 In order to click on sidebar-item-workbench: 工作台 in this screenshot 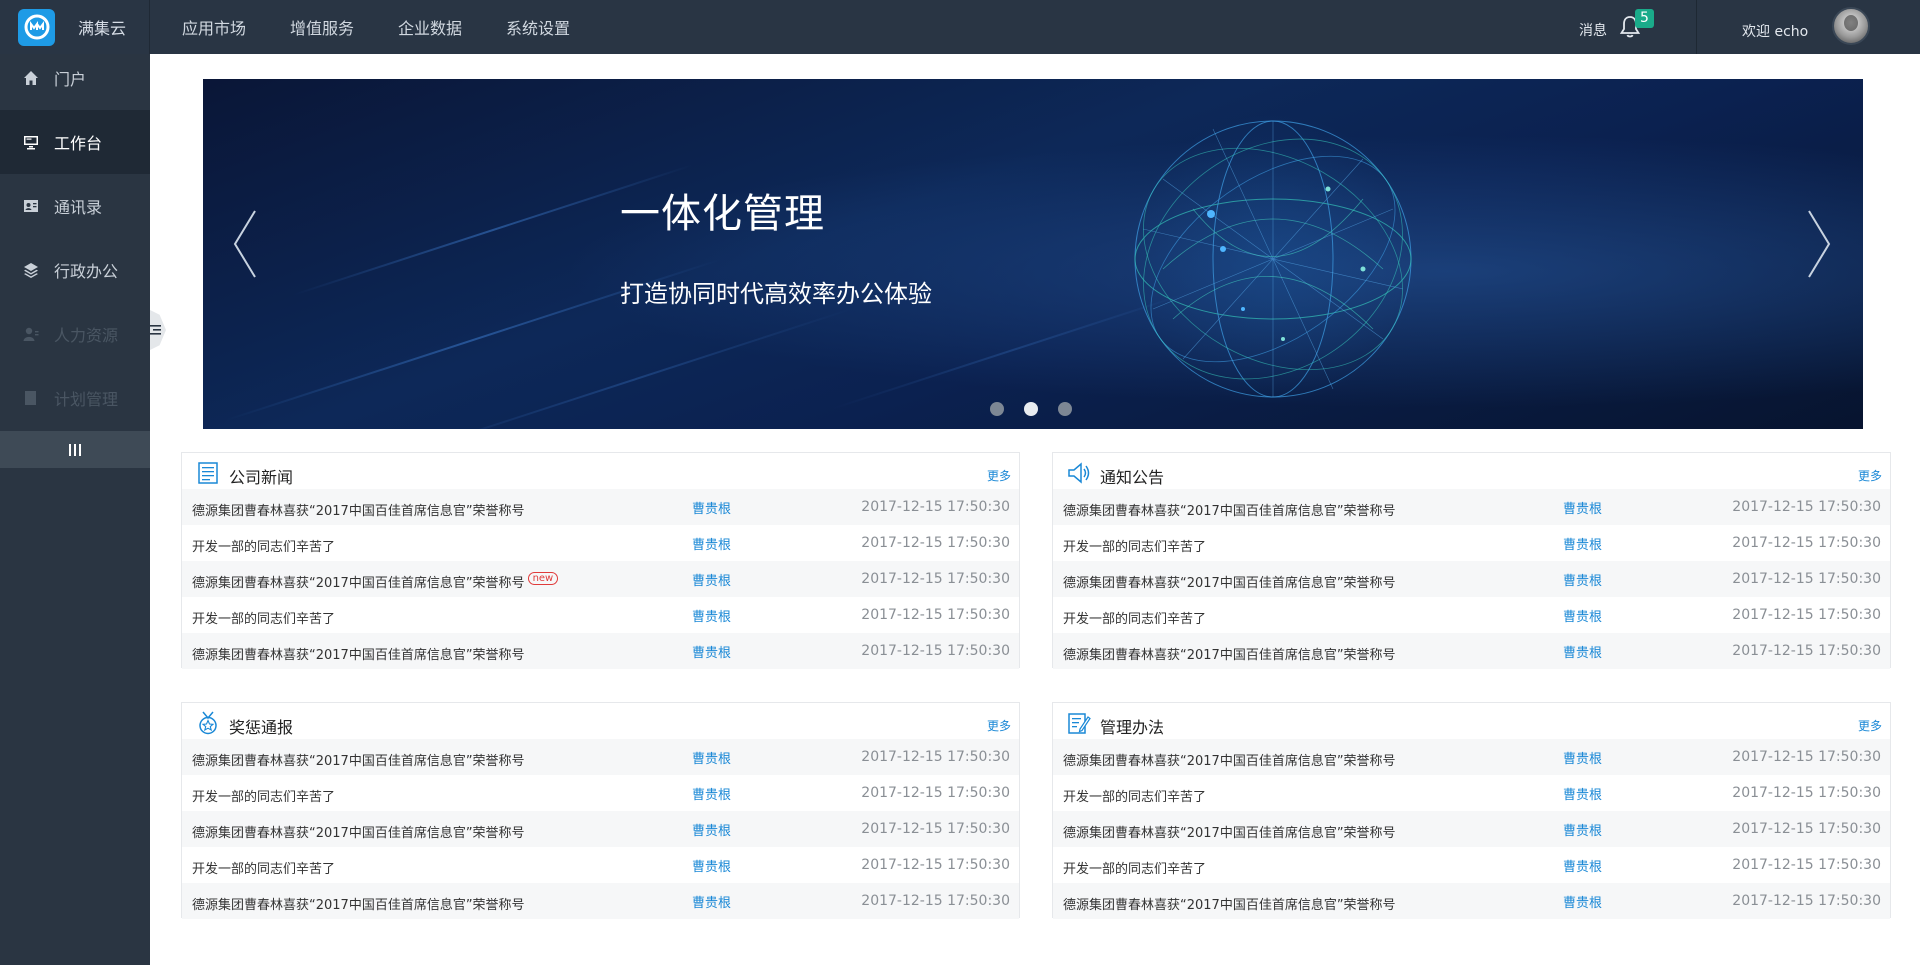, I will do `click(75, 142)`.